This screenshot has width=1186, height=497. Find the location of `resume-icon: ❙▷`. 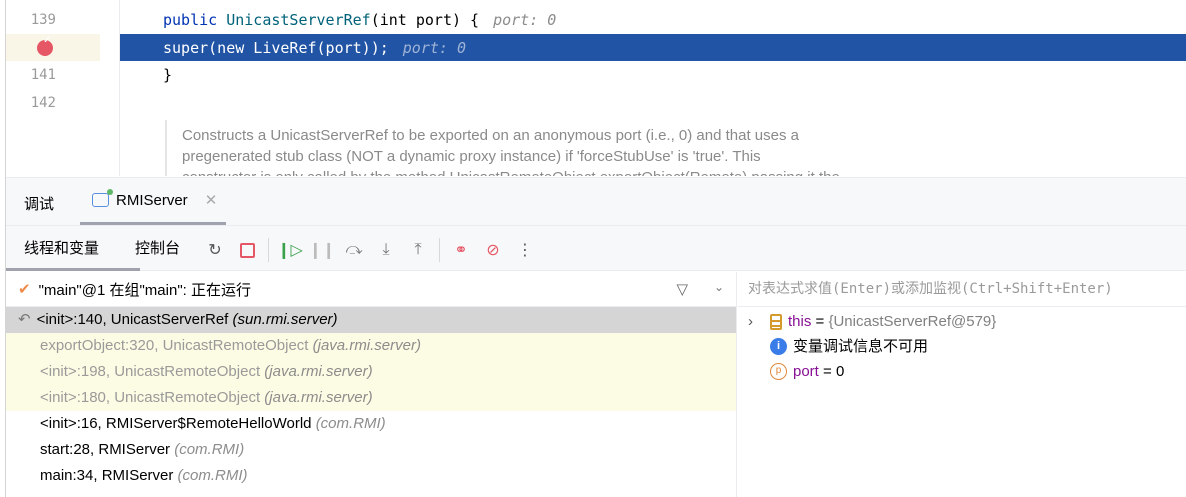

resume-icon: ❙▷ is located at coordinates (290, 250).